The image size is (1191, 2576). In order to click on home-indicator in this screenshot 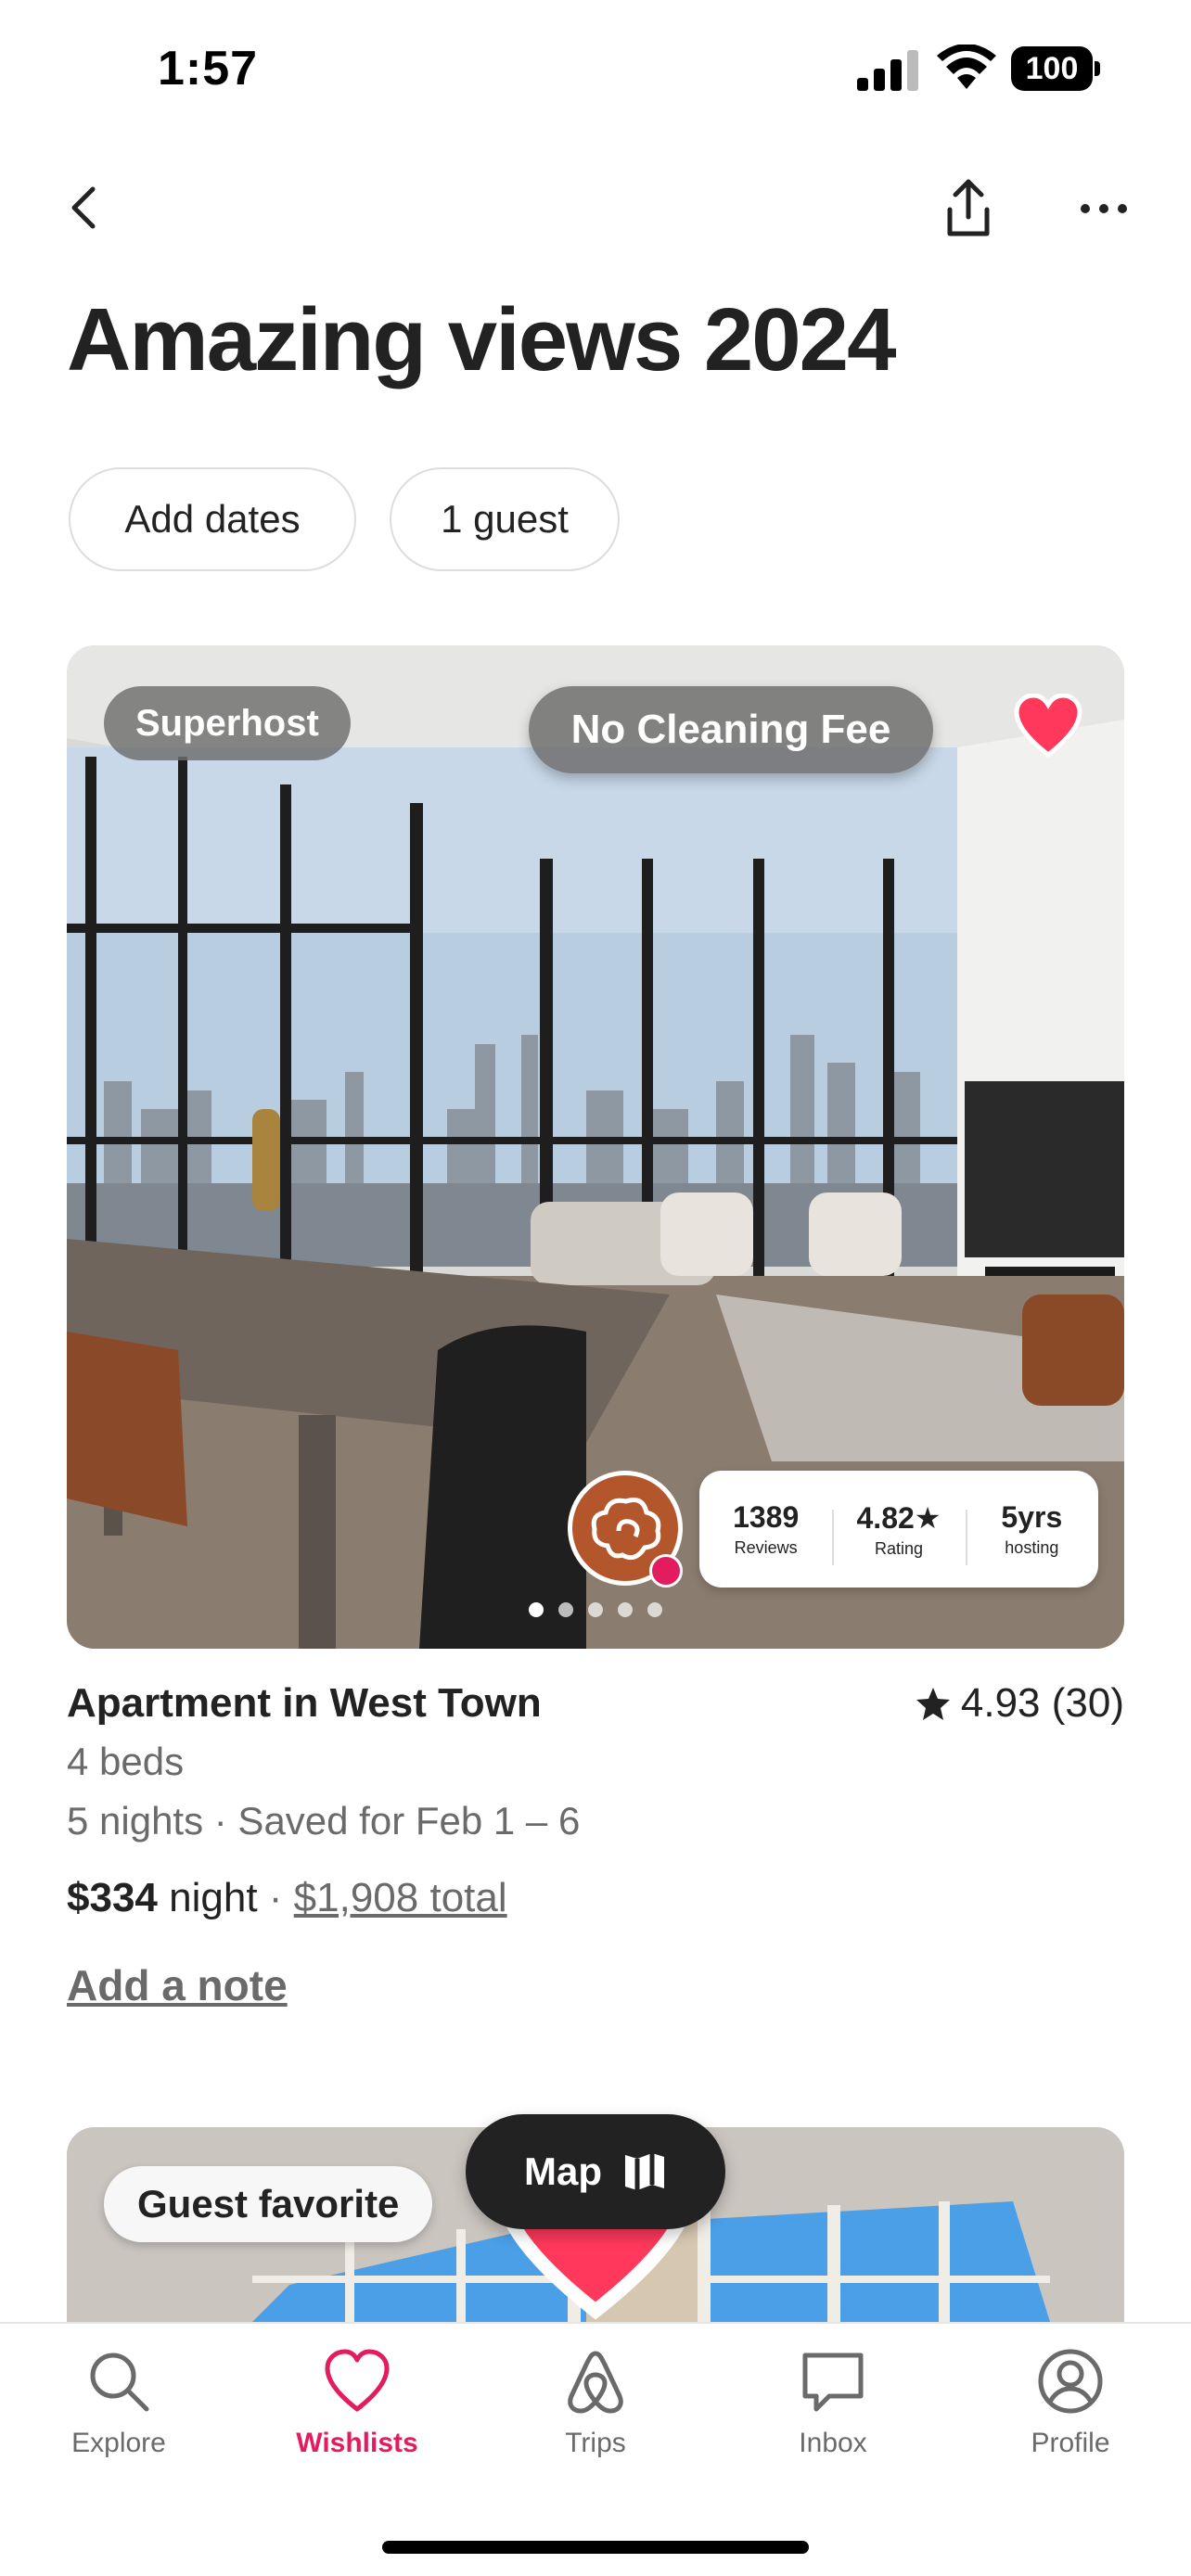, I will do `click(595, 2547)`.